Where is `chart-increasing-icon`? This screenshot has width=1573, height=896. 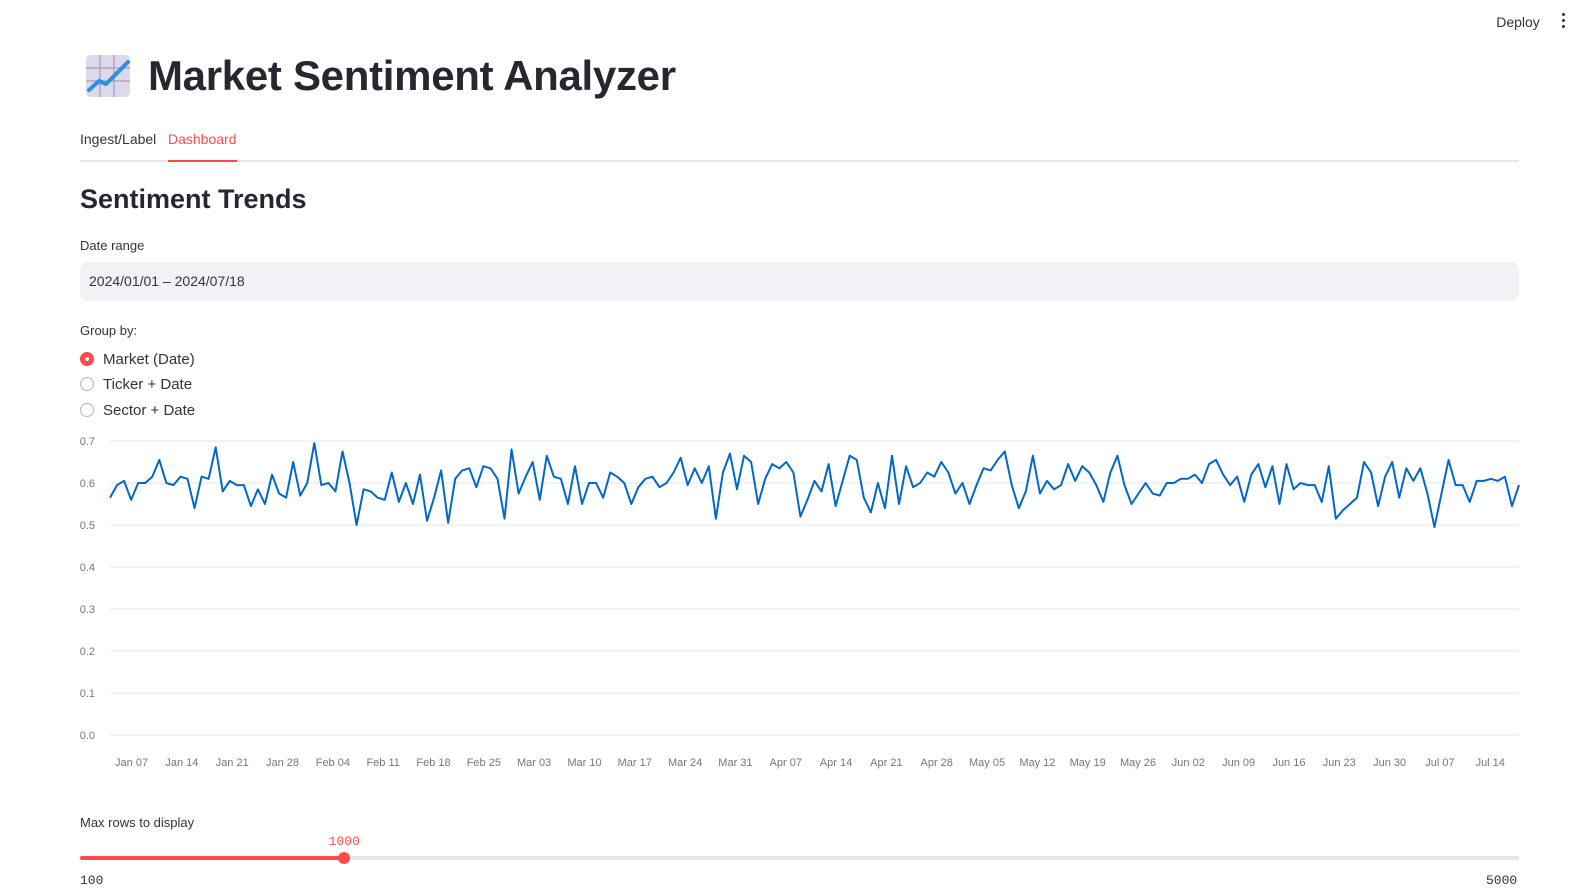 chart-increasing-icon is located at coordinates (108, 76).